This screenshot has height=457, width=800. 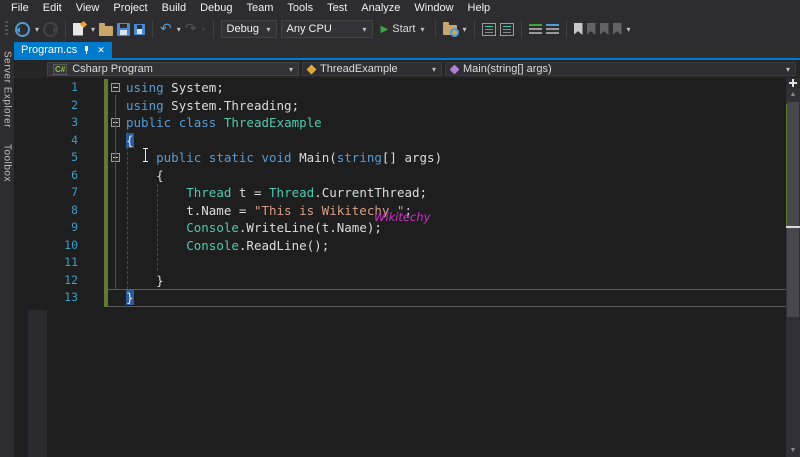 I want to click on line-number: 4, so click(x=49, y=141).